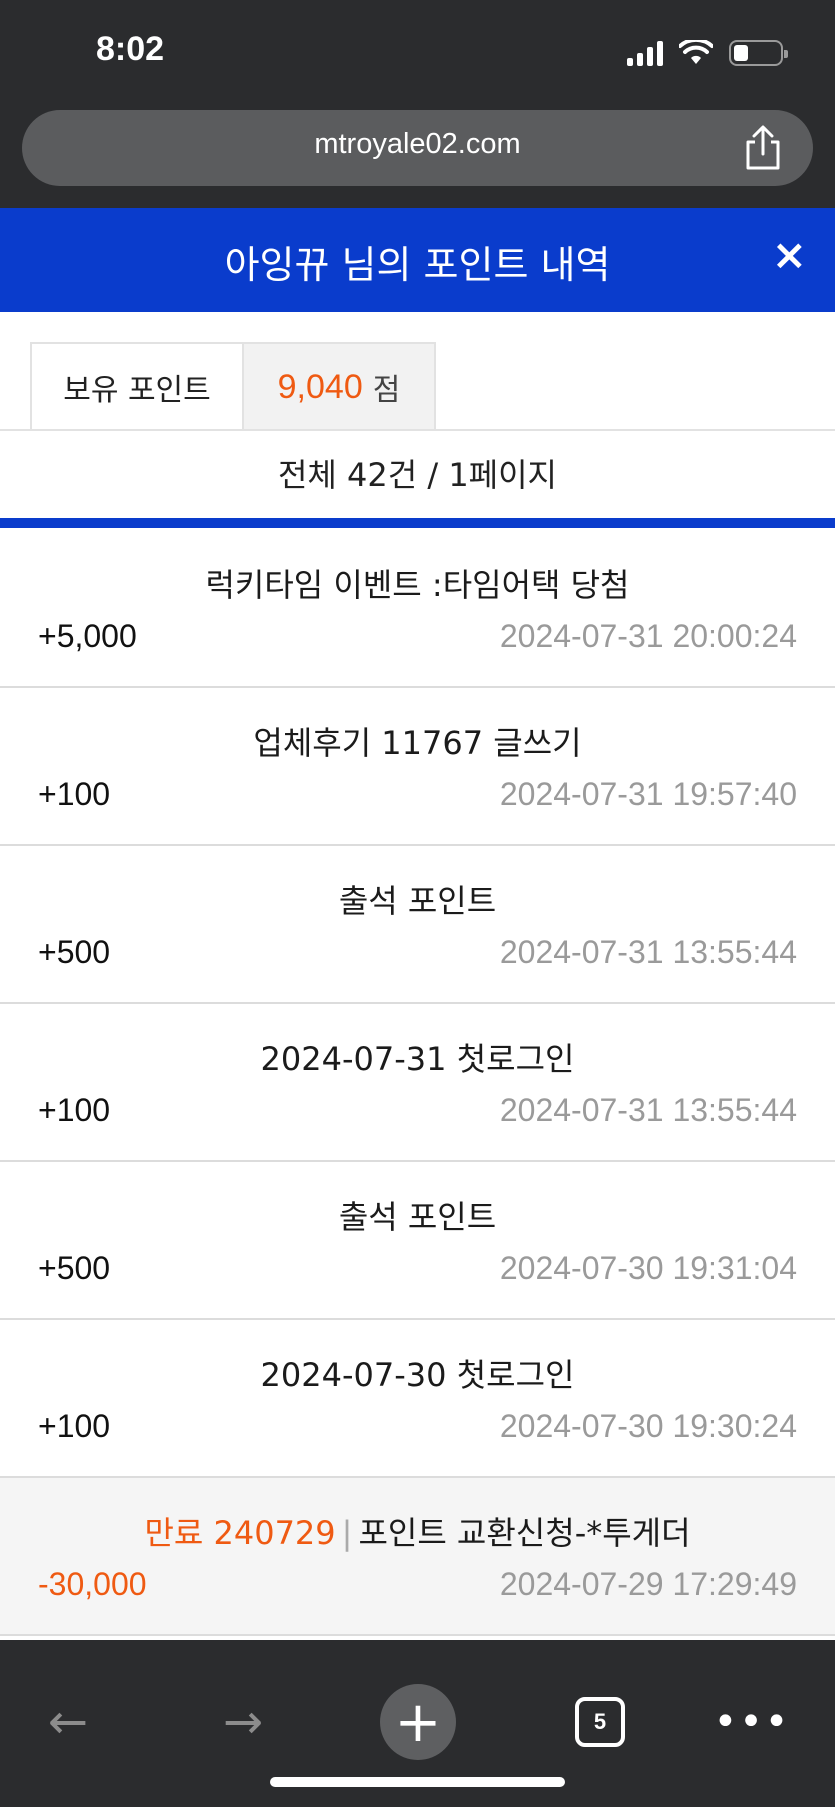  Describe the element at coordinates (648, 1426) in the screenshot. I see `item-datetime: 2024-07-30 19:30:24` at that location.